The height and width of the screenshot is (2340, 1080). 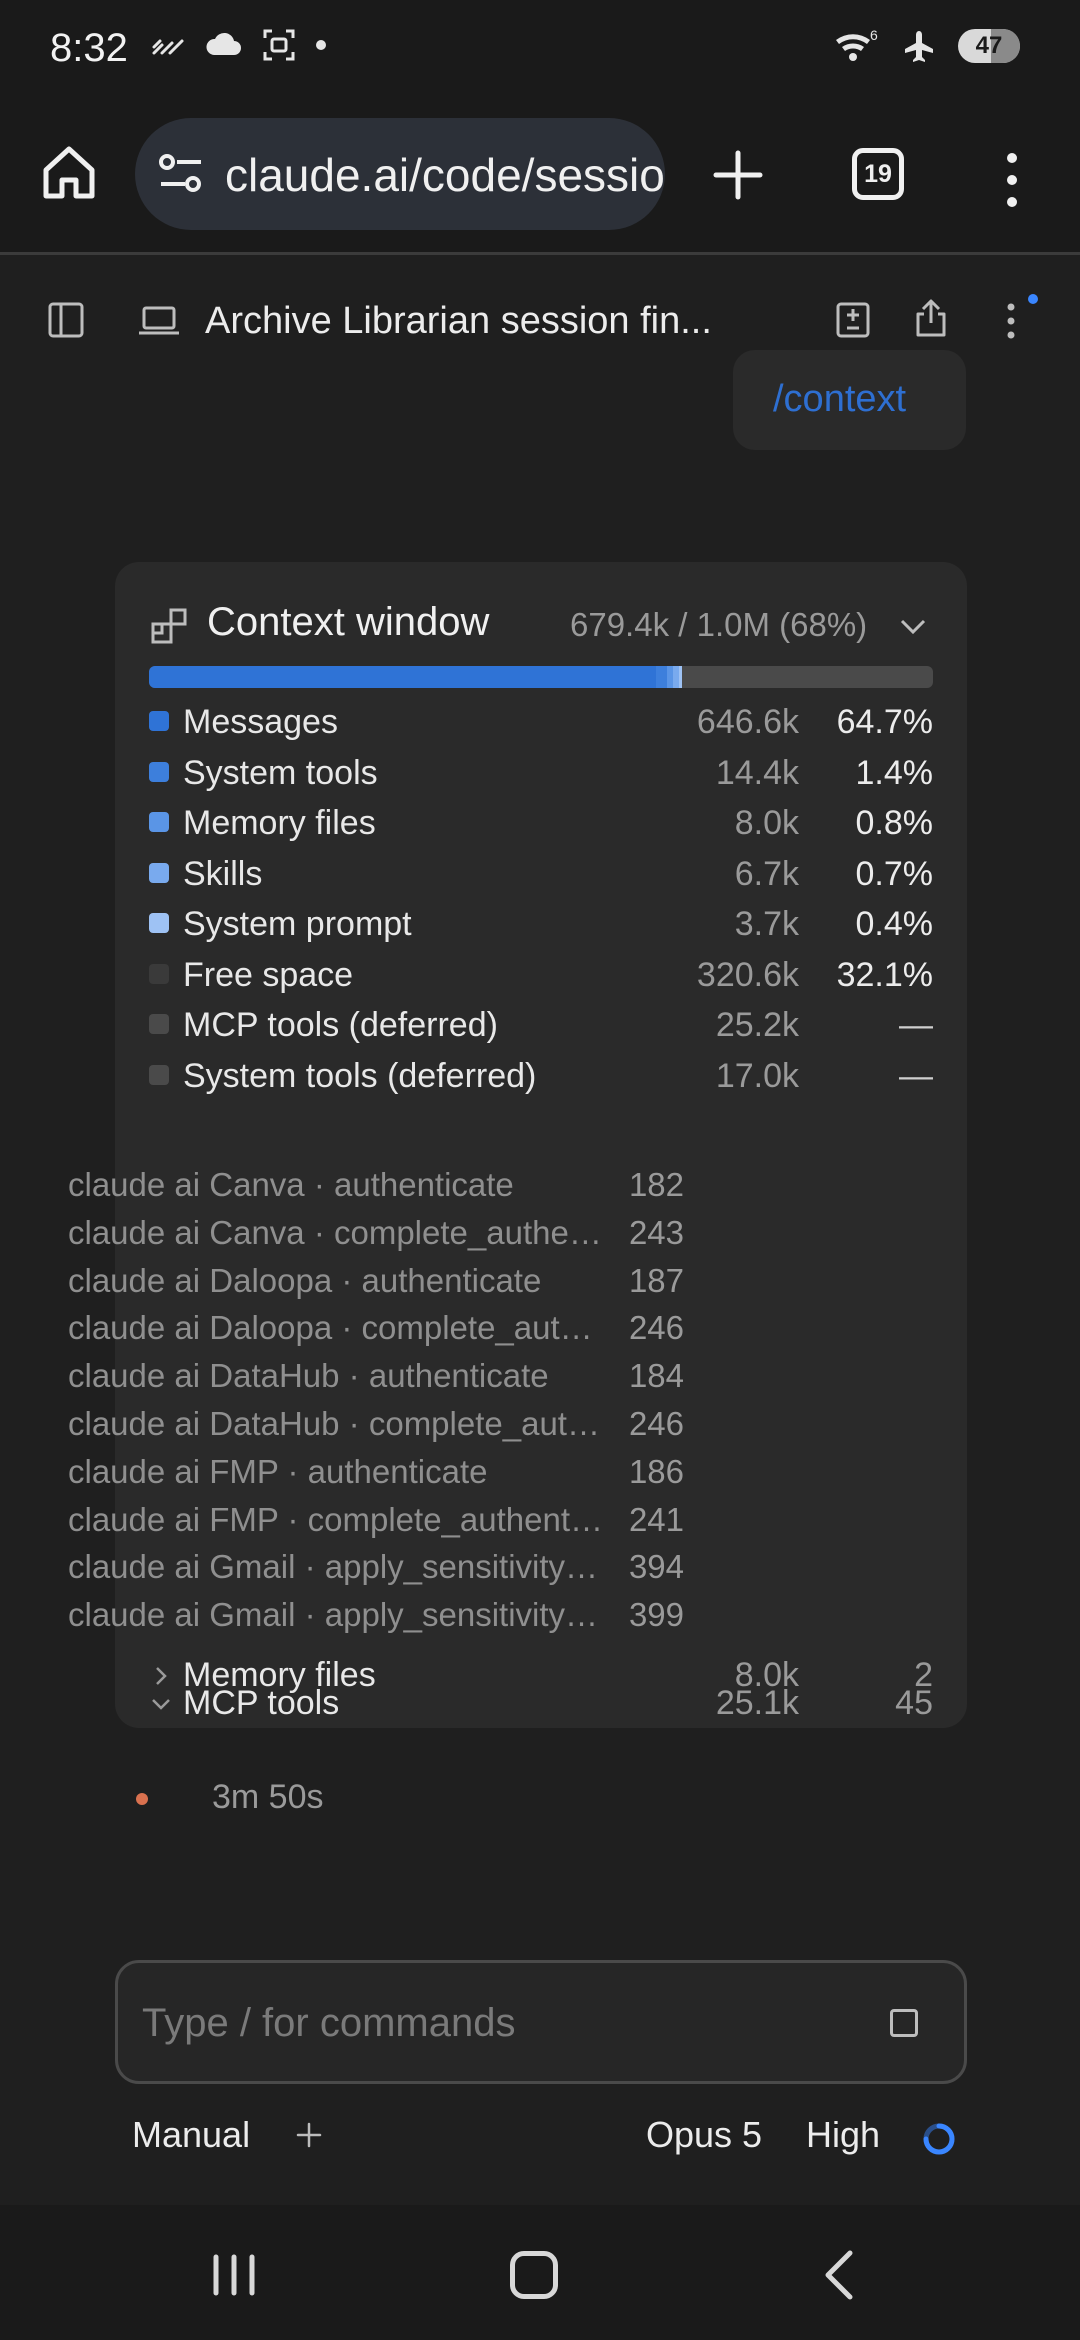 What do you see at coordinates (656, 1376) in the screenshot?
I see `mcp-tool-tokens: 184` at bounding box center [656, 1376].